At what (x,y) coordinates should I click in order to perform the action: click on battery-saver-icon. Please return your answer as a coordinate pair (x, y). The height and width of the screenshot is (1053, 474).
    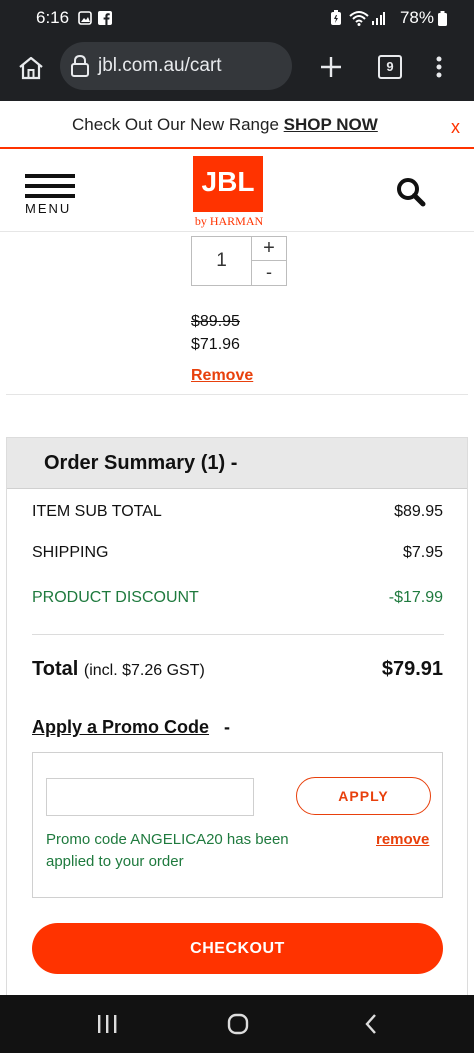
    Looking at the image, I should click on (336, 17).